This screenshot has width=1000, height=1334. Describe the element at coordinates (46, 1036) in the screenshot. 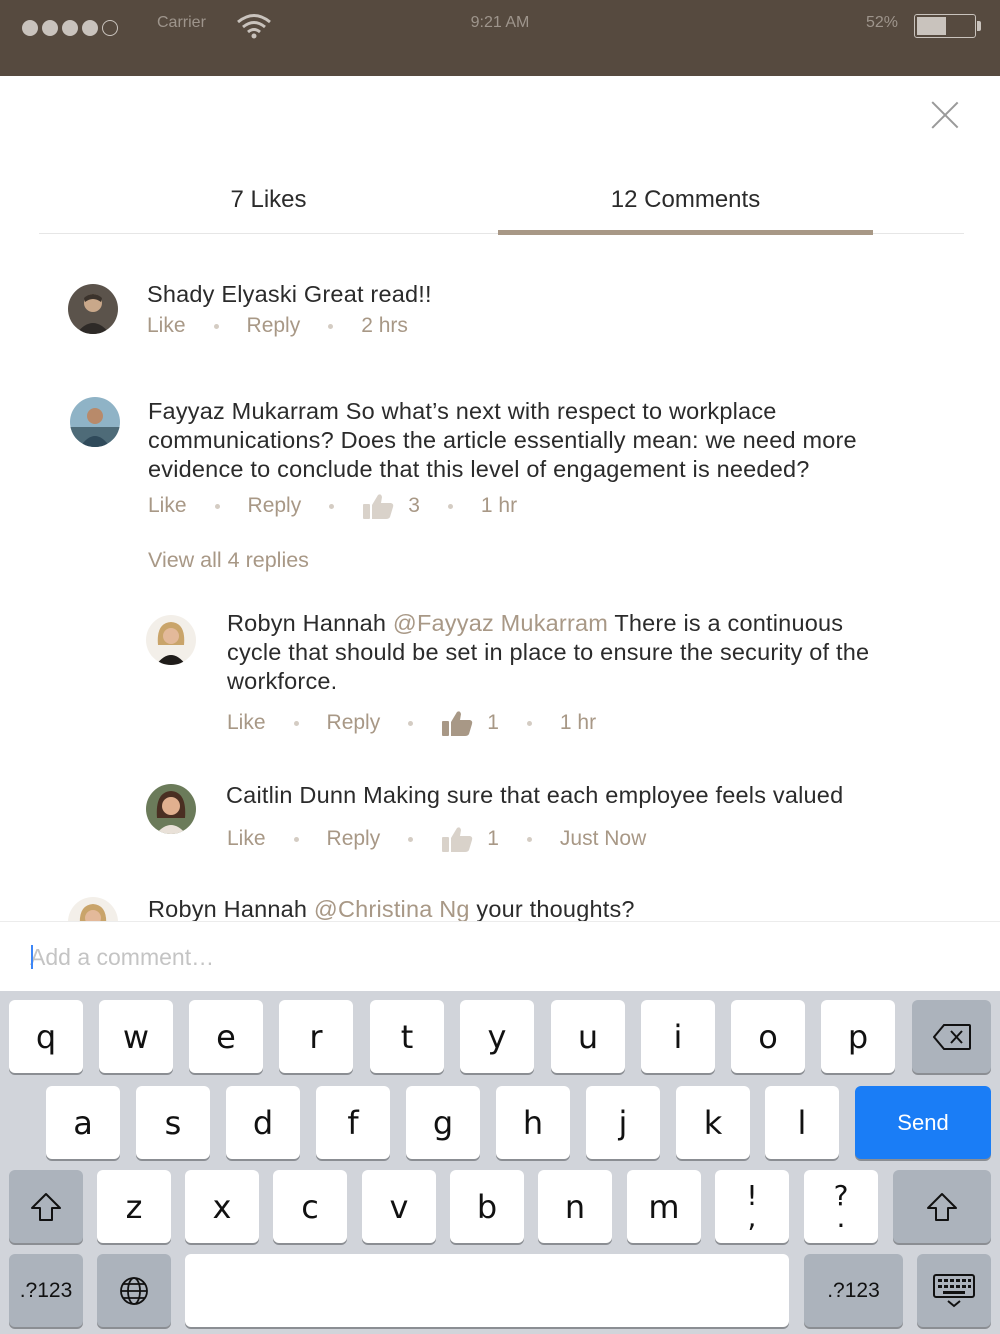

I see `key-q: q` at that location.